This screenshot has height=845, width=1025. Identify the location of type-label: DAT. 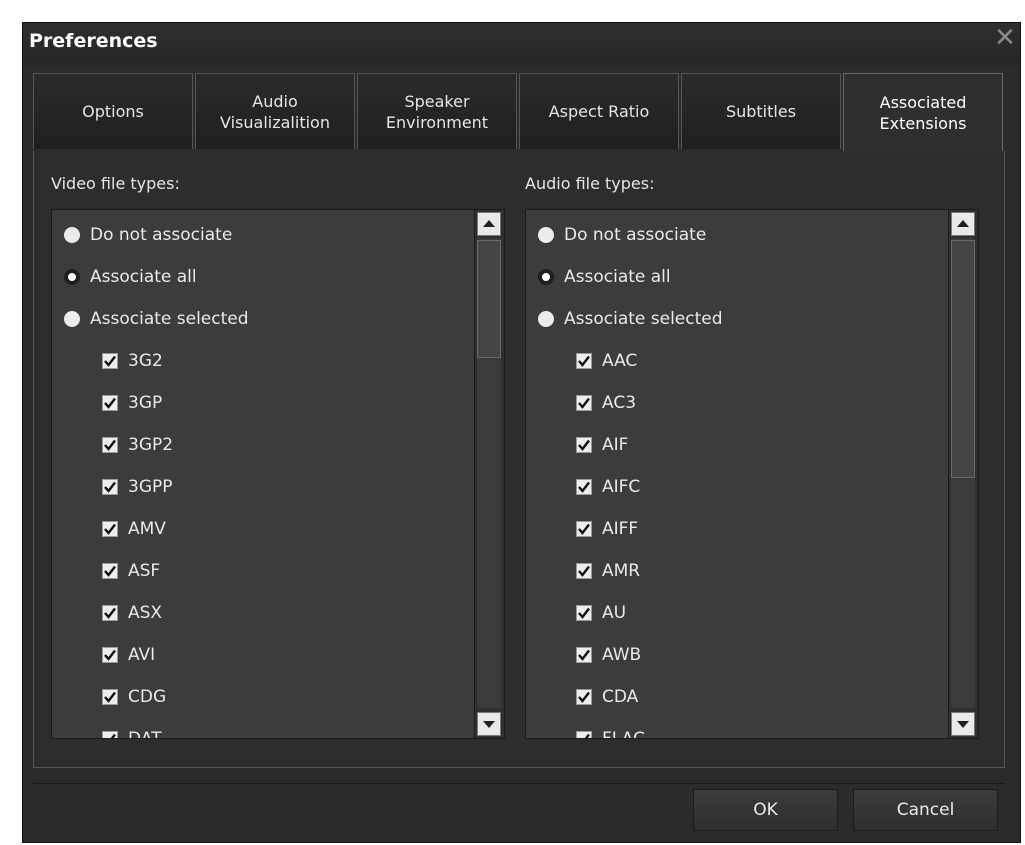
(145, 734).